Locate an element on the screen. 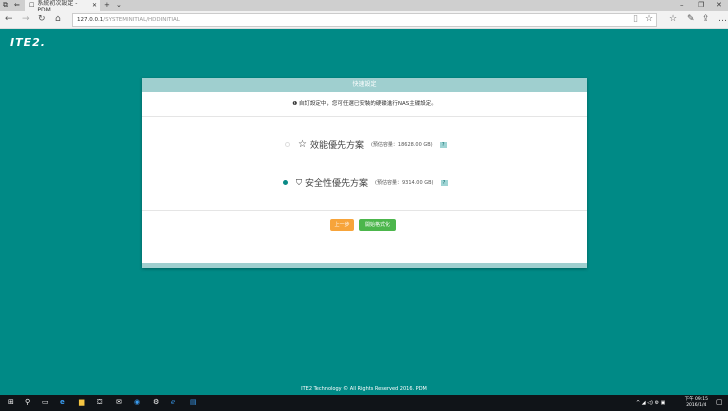 The width and height of the screenshot is (728, 411). close-tab-icon: ✕ is located at coordinates (94, 5).